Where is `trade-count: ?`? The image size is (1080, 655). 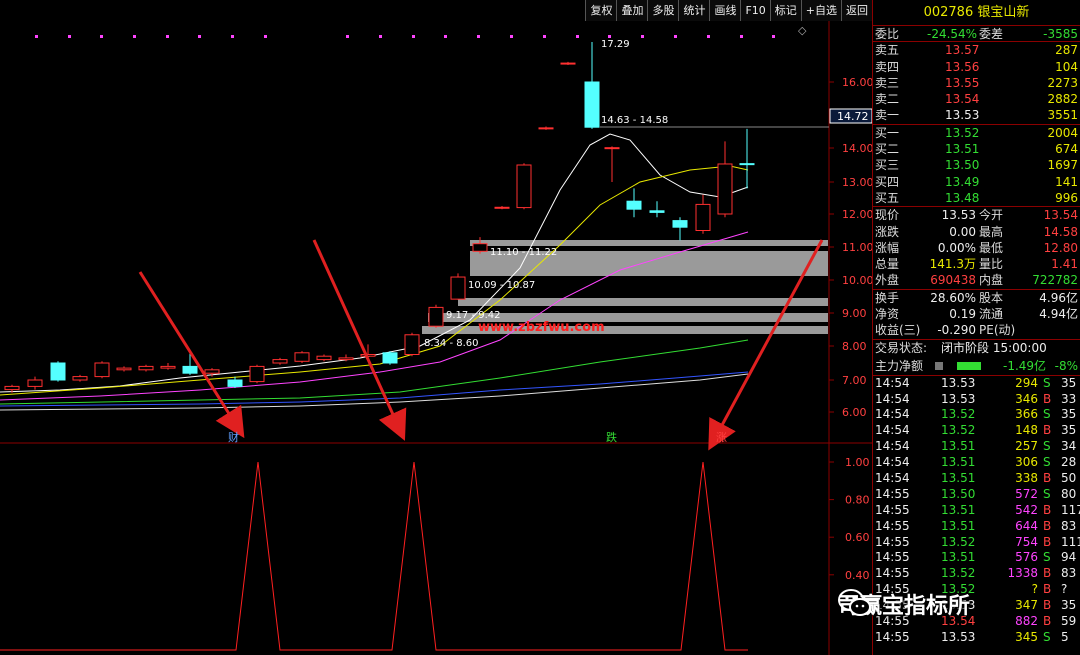
trade-count: ? is located at coordinates (1064, 589).